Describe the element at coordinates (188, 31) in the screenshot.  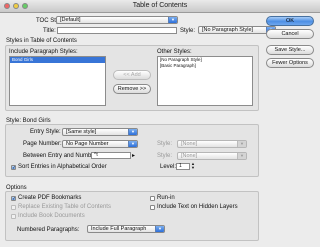
I see `title-style-label: Style:` at that location.